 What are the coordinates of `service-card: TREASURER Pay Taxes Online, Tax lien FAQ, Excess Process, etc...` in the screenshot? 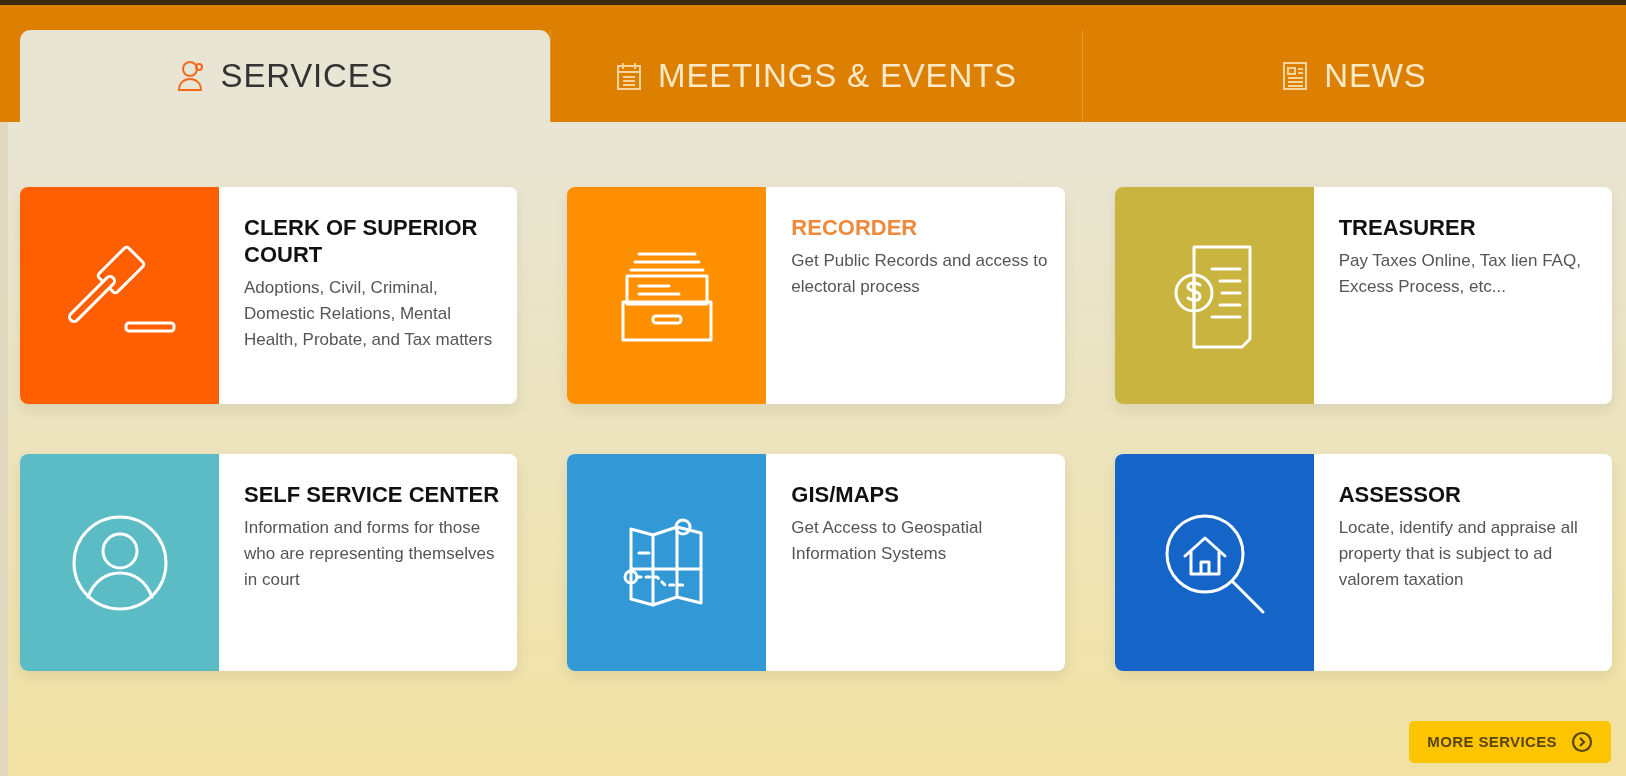 It's located at (1363, 295).